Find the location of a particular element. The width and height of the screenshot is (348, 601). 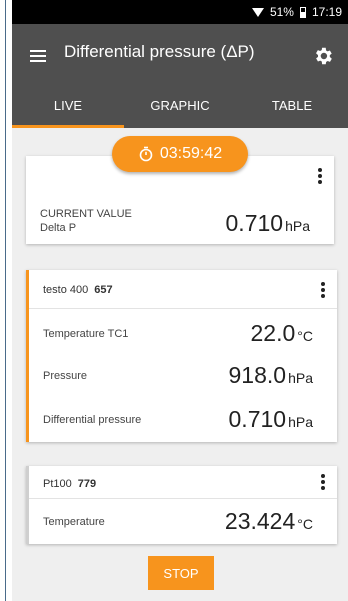

row-value-number: 22.0 is located at coordinates (273, 333).